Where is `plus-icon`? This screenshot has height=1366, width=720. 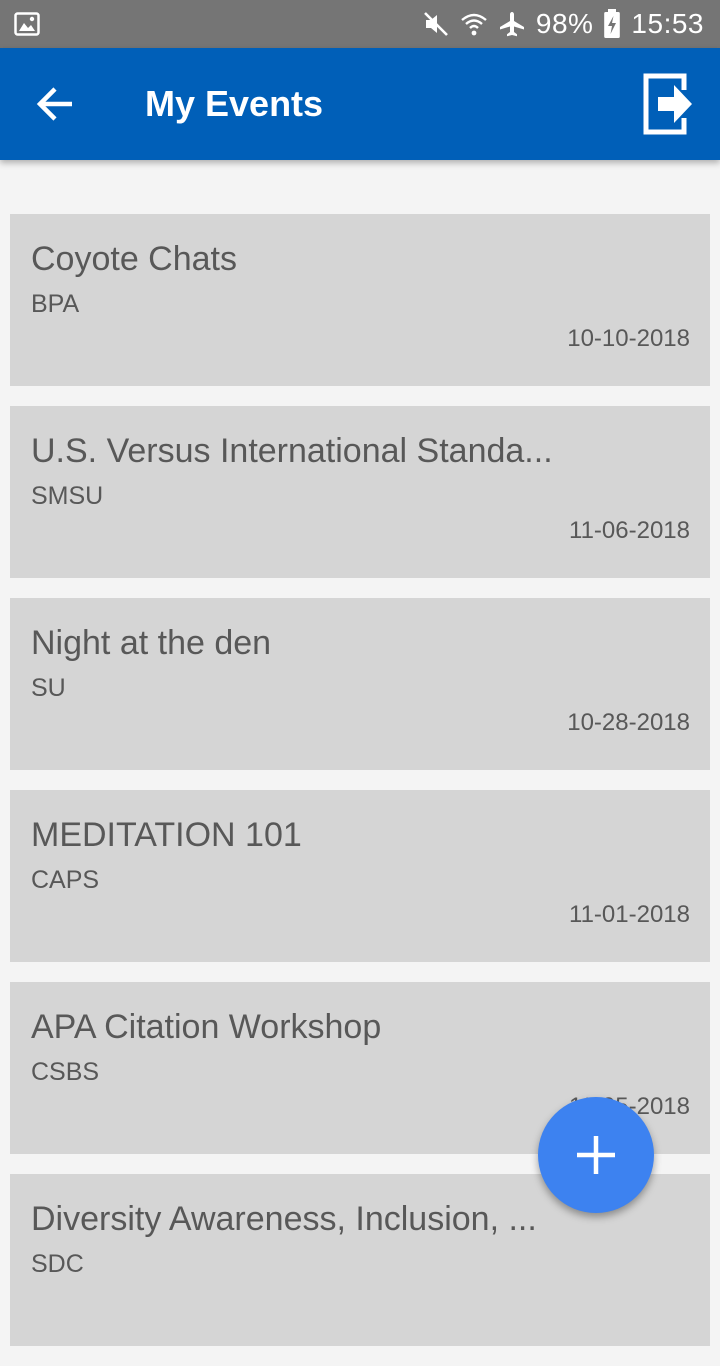 plus-icon is located at coordinates (596, 1155).